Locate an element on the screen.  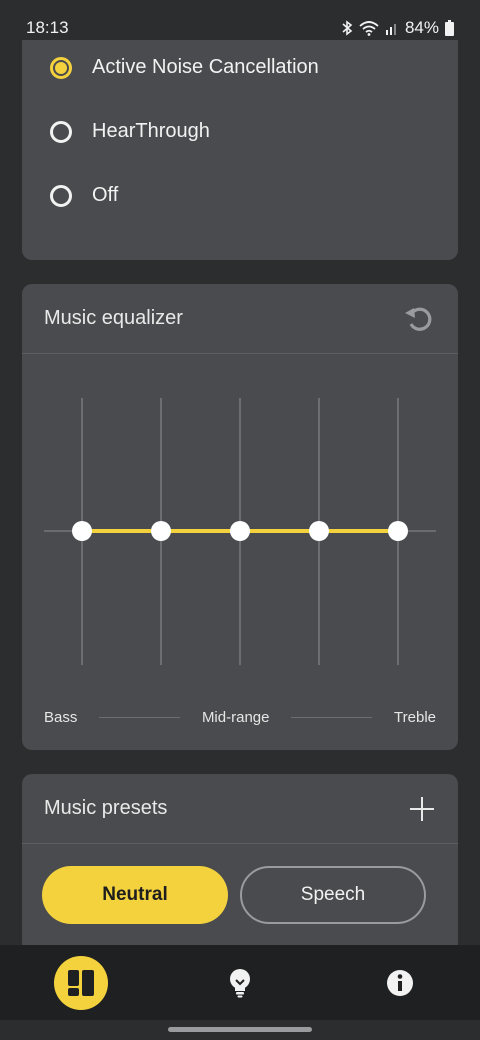
reset-icon is located at coordinates (419, 319).